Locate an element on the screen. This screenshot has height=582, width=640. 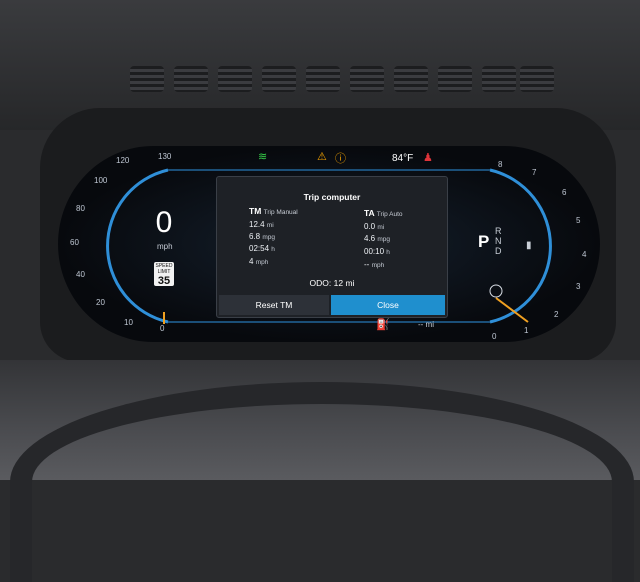
speedo-tick: 0 is located at coordinates (162, 328).